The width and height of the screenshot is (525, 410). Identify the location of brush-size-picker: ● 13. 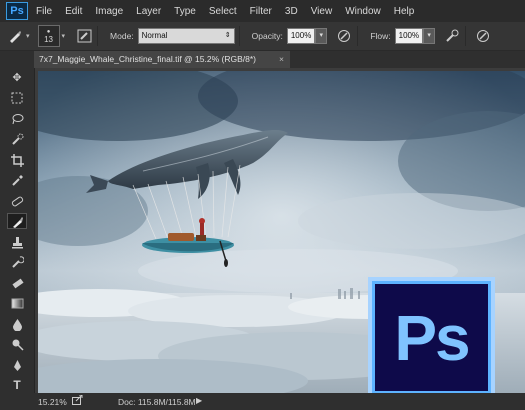
(48, 36).